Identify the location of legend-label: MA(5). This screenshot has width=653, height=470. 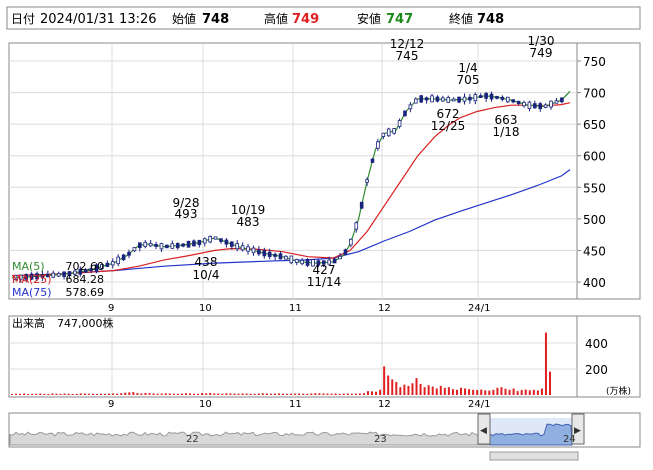
(28, 266).